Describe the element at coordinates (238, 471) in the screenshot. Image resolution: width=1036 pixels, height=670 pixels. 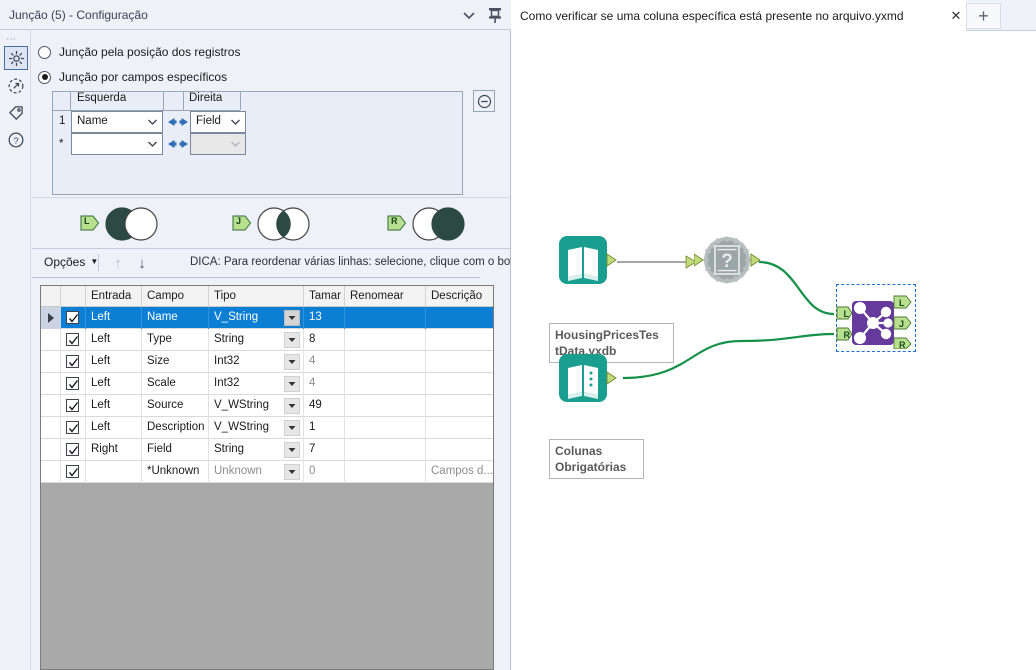
I see `cell-tipo: Unknown` at that location.